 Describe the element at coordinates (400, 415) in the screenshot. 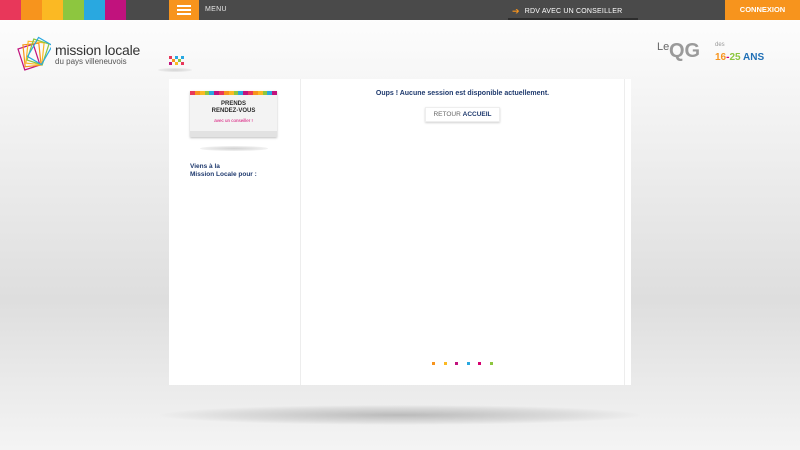

I see `panel-floor-shadow` at that location.